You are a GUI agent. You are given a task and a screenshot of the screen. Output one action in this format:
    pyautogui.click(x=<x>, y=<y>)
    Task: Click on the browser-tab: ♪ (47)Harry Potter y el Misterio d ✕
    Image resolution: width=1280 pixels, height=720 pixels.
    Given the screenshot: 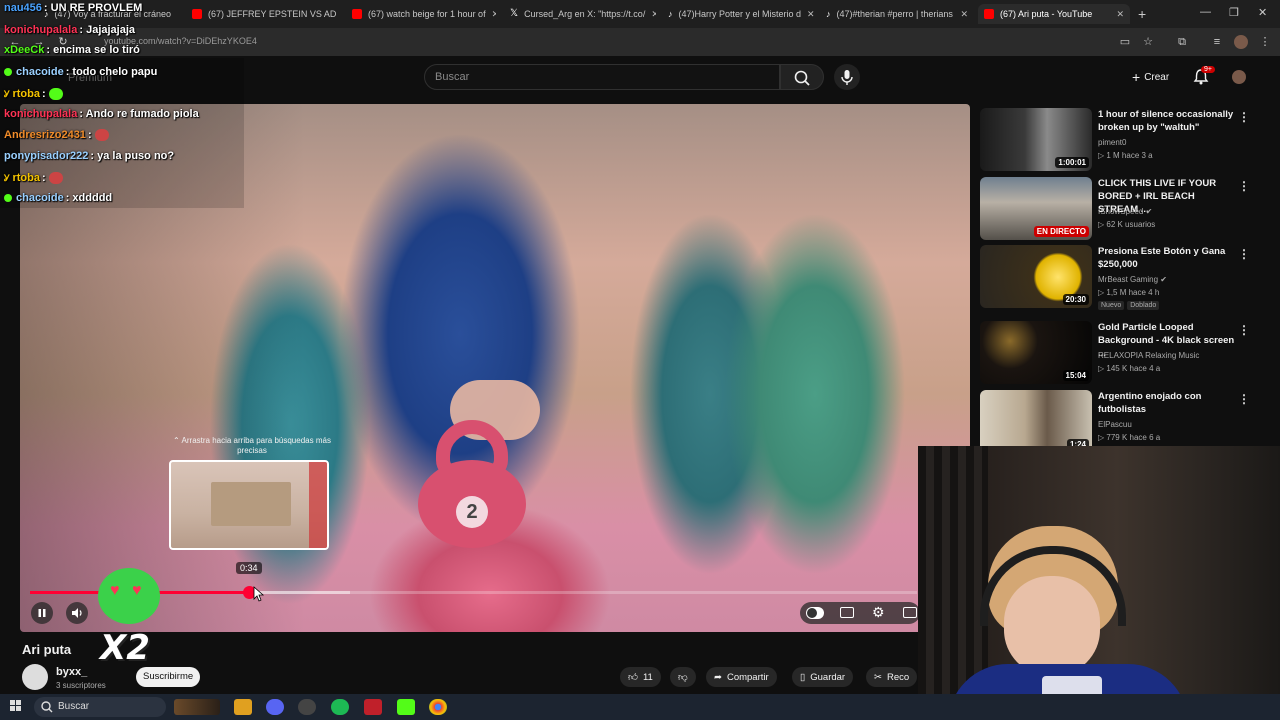 What is the action you would take?
    pyautogui.click(x=738, y=14)
    